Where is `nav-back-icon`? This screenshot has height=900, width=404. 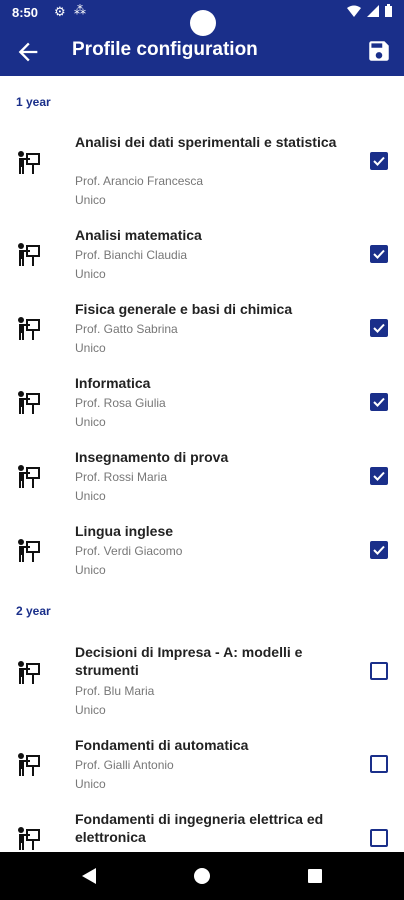
nav-back-icon is located at coordinates (89, 876).